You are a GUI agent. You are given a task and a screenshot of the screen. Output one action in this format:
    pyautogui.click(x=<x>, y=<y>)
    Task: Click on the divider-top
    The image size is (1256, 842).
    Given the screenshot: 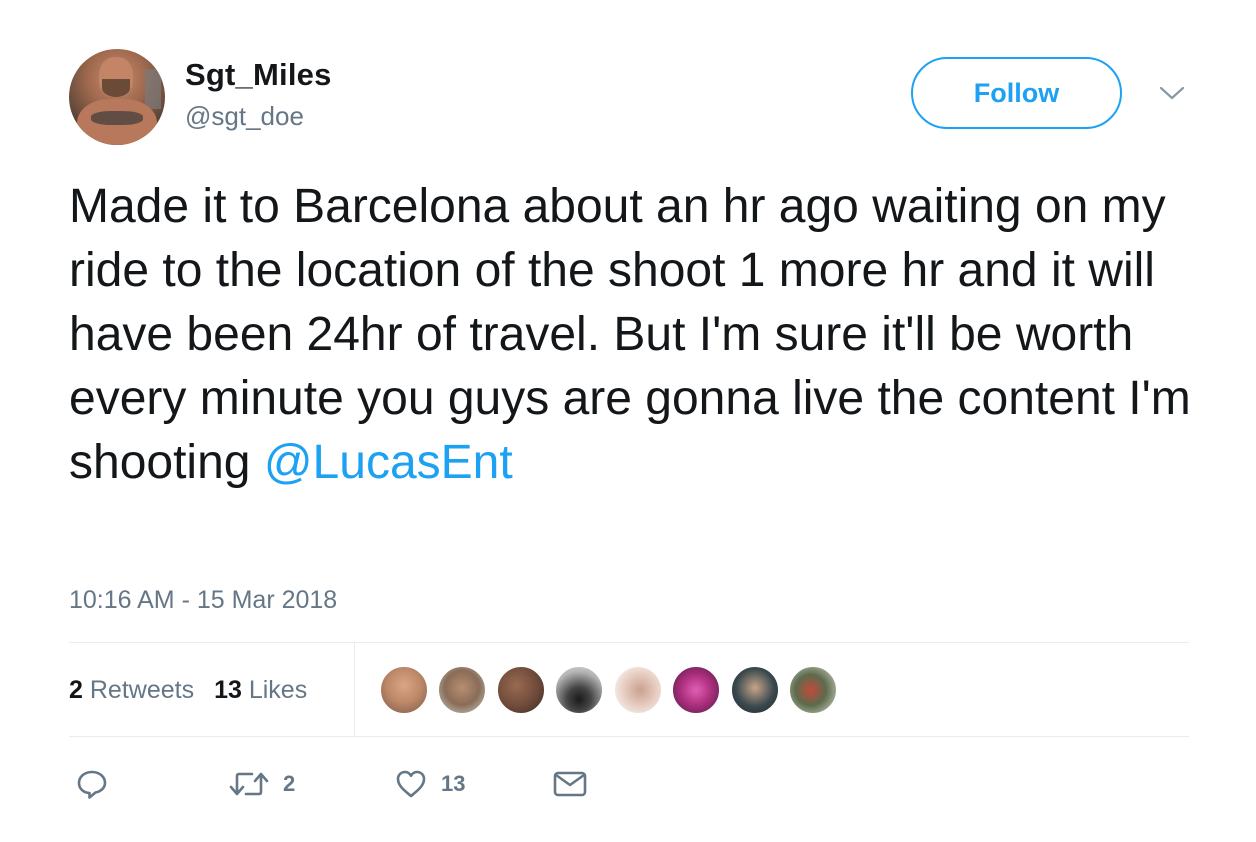 What is the action you would take?
    pyautogui.click(x=629, y=642)
    